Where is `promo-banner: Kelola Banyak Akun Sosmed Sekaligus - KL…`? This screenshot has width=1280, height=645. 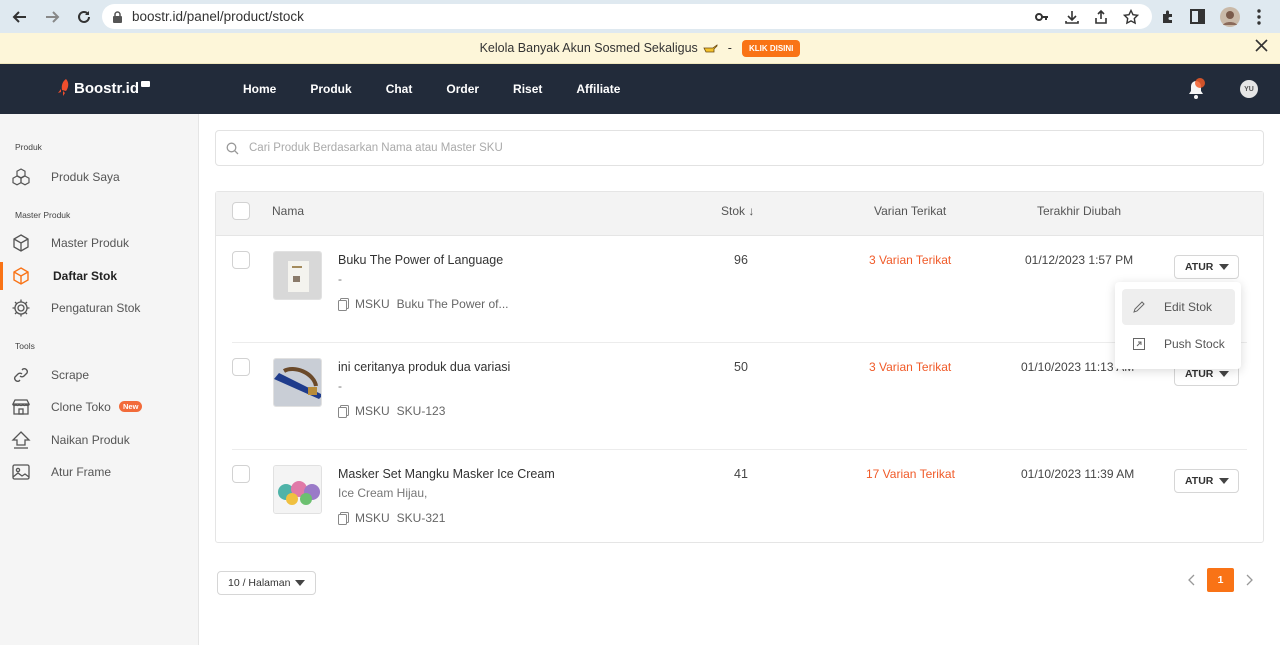 promo-banner: Kelola Banyak Akun Sosmed Sekaligus - KL… is located at coordinates (640, 48).